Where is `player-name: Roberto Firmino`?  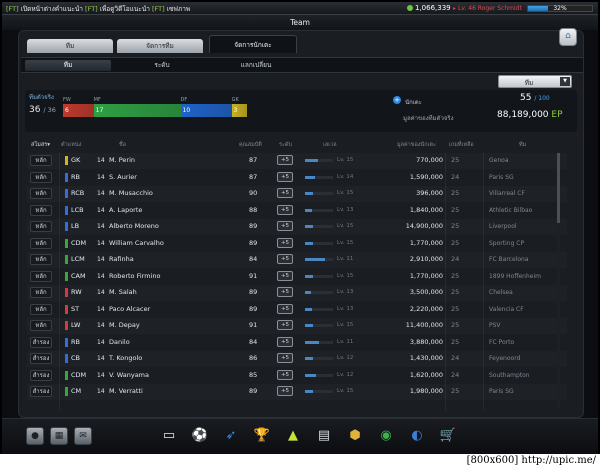 player-name: Roberto Firmino is located at coordinates (134, 276).